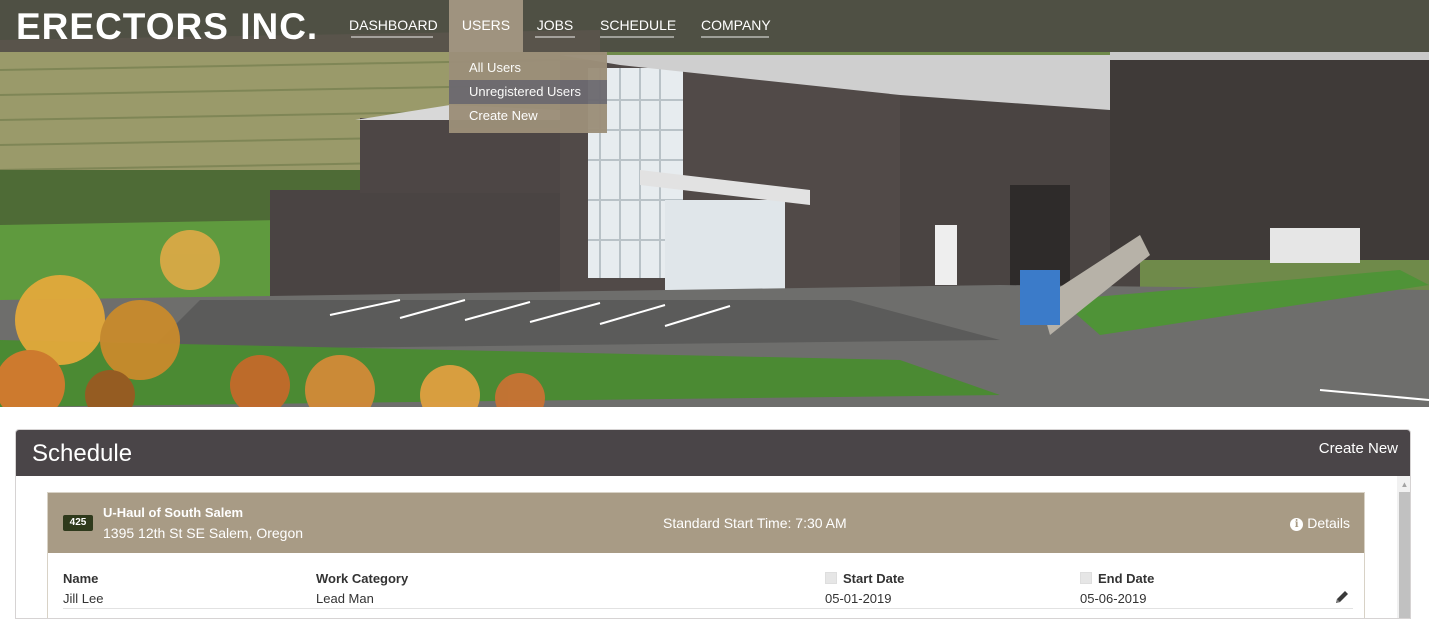 This screenshot has height=619, width=1429. Describe the element at coordinates (713, 453) in the screenshot. I see `schedule-panel-header: Schedule Create New` at that location.